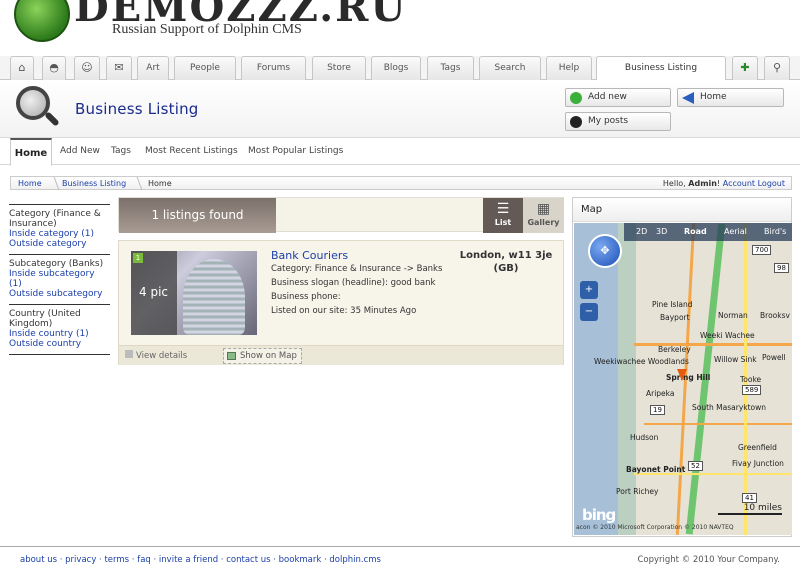 This screenshot has height=565, width=800. I want to click on map-pan-control: ✥, so click(605, 251).